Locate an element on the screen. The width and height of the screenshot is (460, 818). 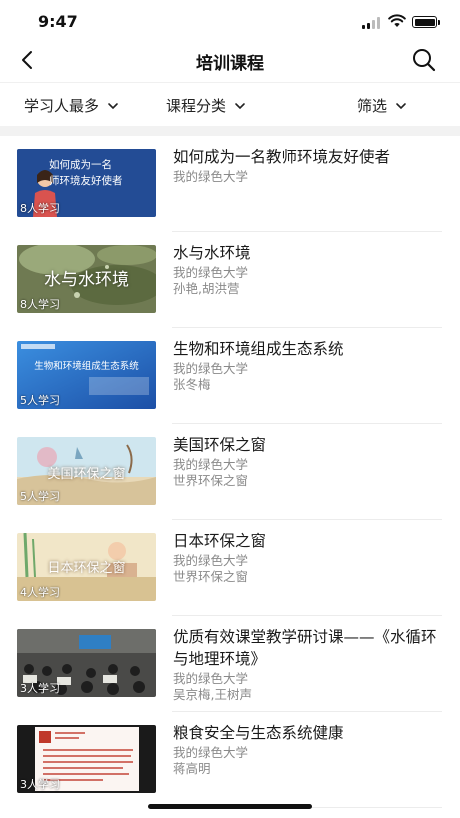
thumb-caption: 水与水环境 is located at coordinates (86, 280).